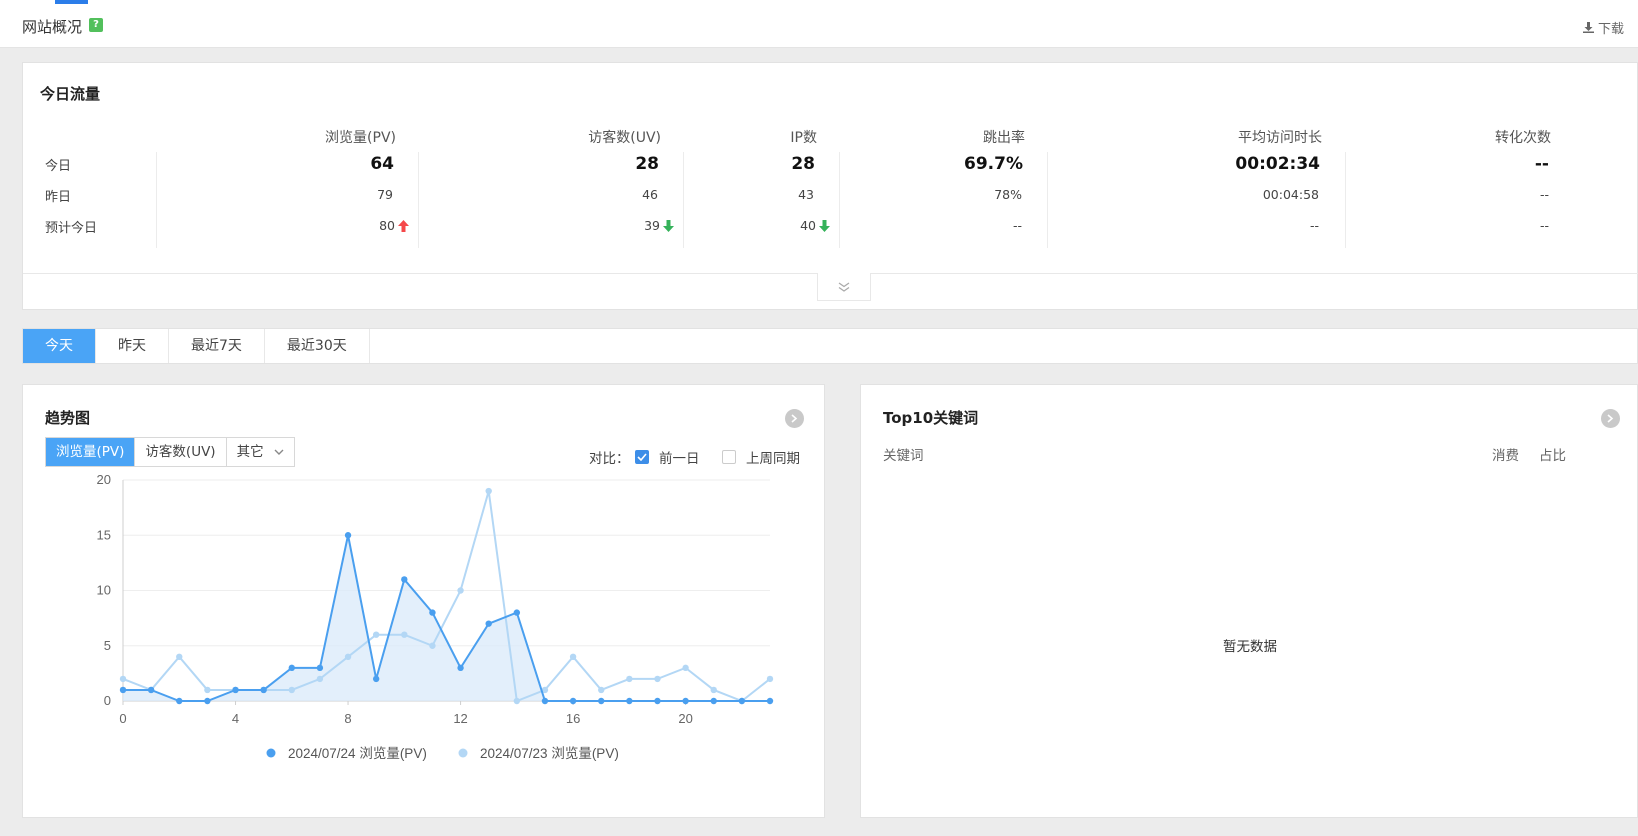  What do you see at coordinates (803, 138) in the screenshot?
I see `col-head-ip: IP数` at bounding box center [803, 138].